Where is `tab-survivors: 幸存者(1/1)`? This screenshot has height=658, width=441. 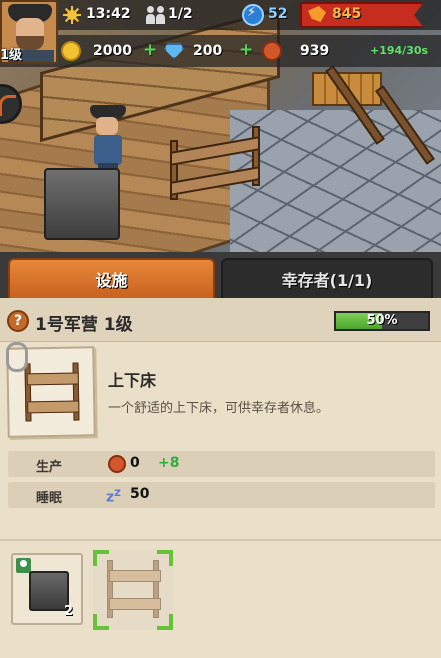
tab-survivors: 幸存者(1/1) is located at coordinates (327, 278).